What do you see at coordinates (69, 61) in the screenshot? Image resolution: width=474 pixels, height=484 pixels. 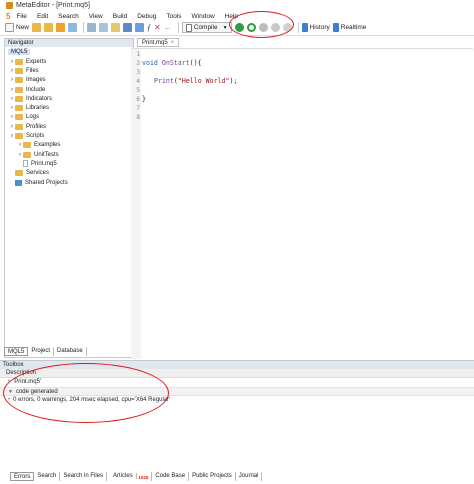 I see `tree-item-experts: > Experts` at bounding box center [69, 61].